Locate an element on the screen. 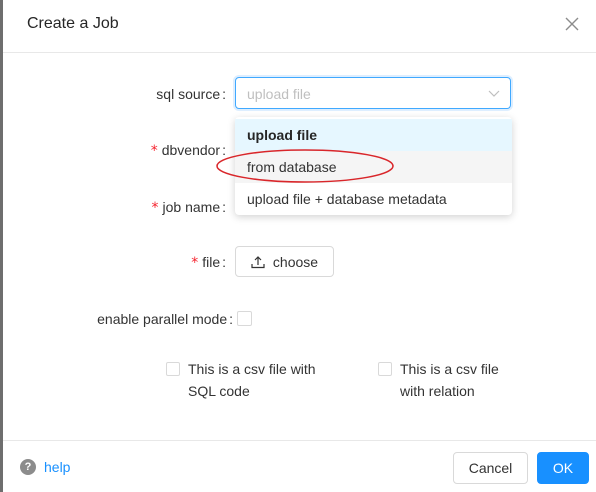 Image resolution: width=596 pixels, height=492 pixels. dialog-title: Create a Job is located at coordinates (73, 23).